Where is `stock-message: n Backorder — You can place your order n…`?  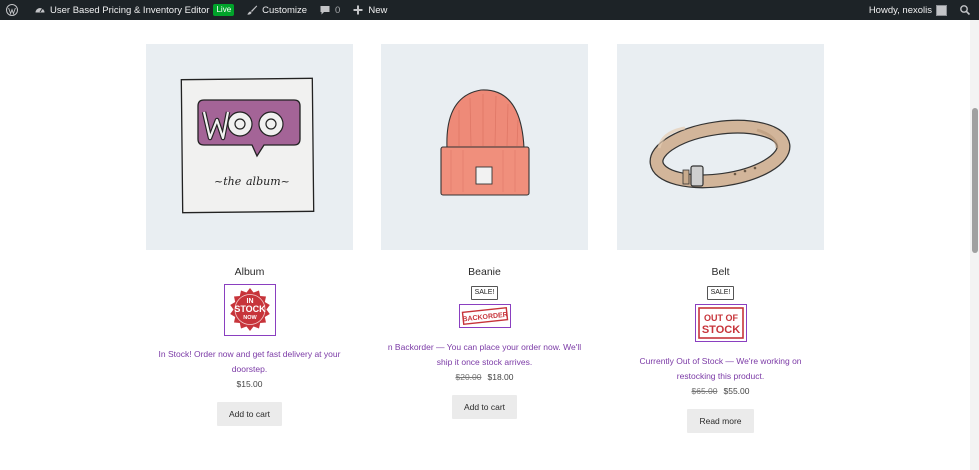 stock-message: n Backorder — You can place your order n… is located at coordinates (484, 354).